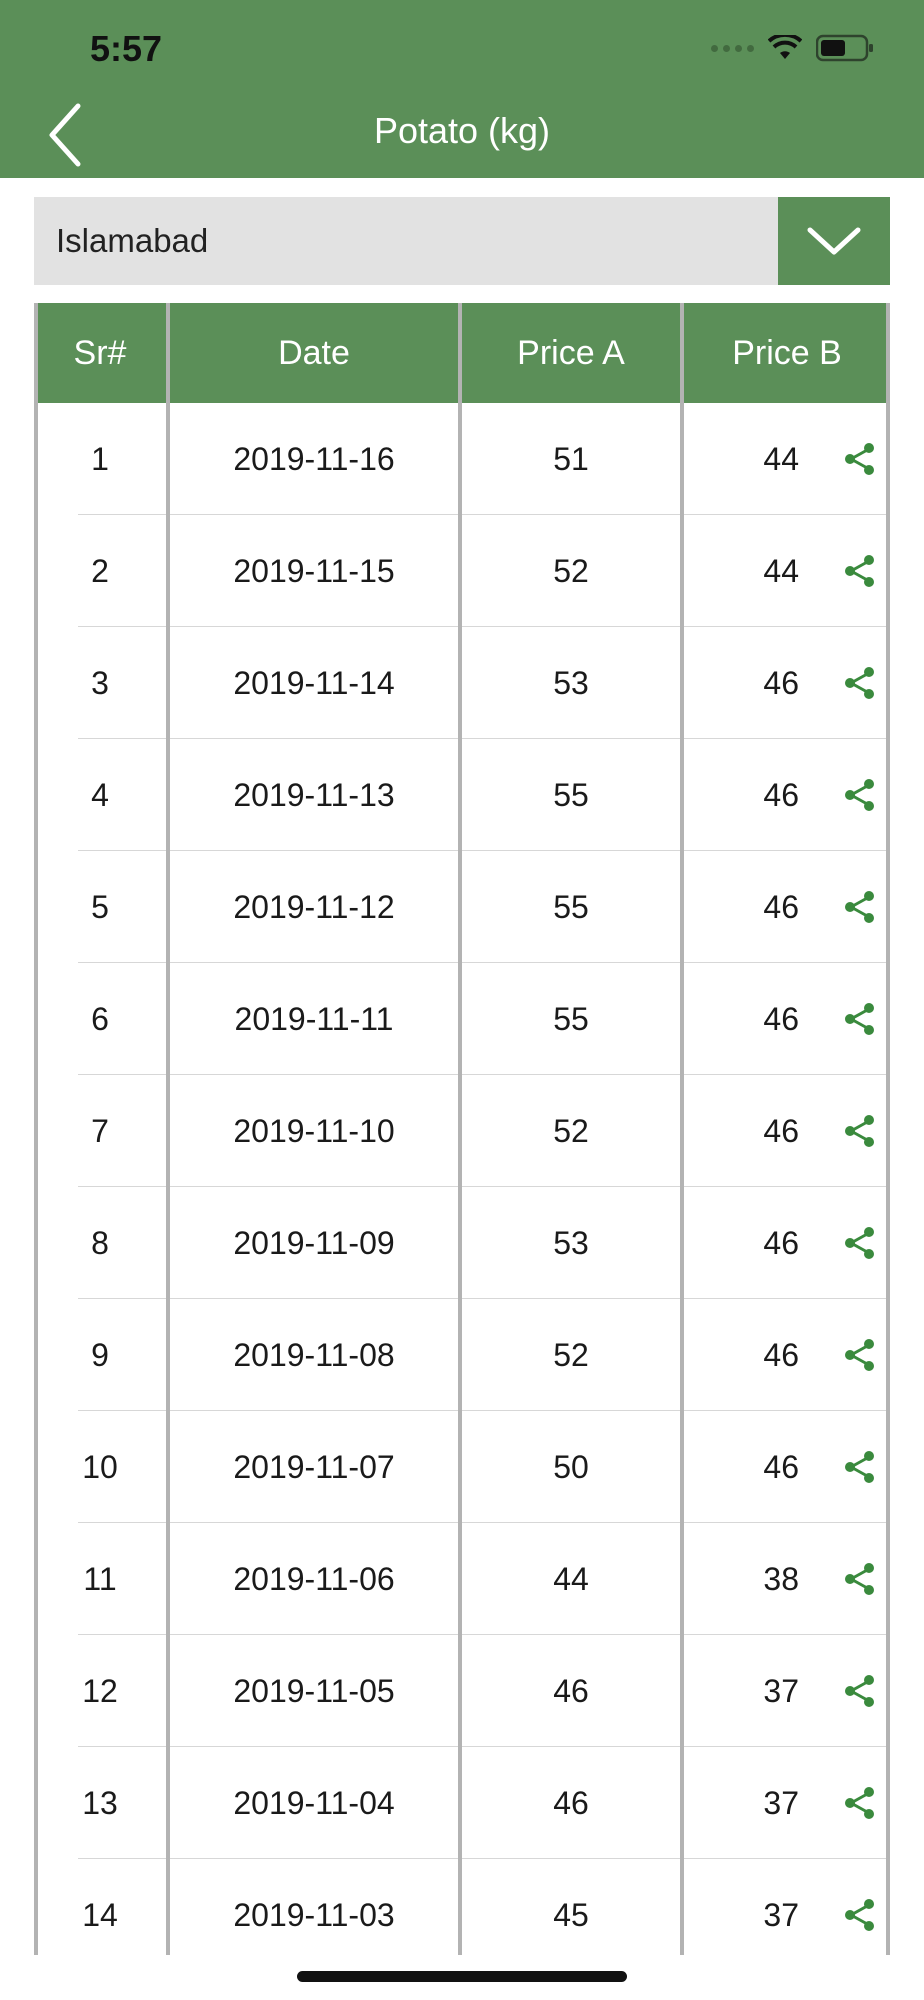 Image resolution: width=924 pixels, height=2000 pixels. Describe the element at coordinates (314, 1130) in the screenshot. I see `cell-date: 2019-11-10` at that location.